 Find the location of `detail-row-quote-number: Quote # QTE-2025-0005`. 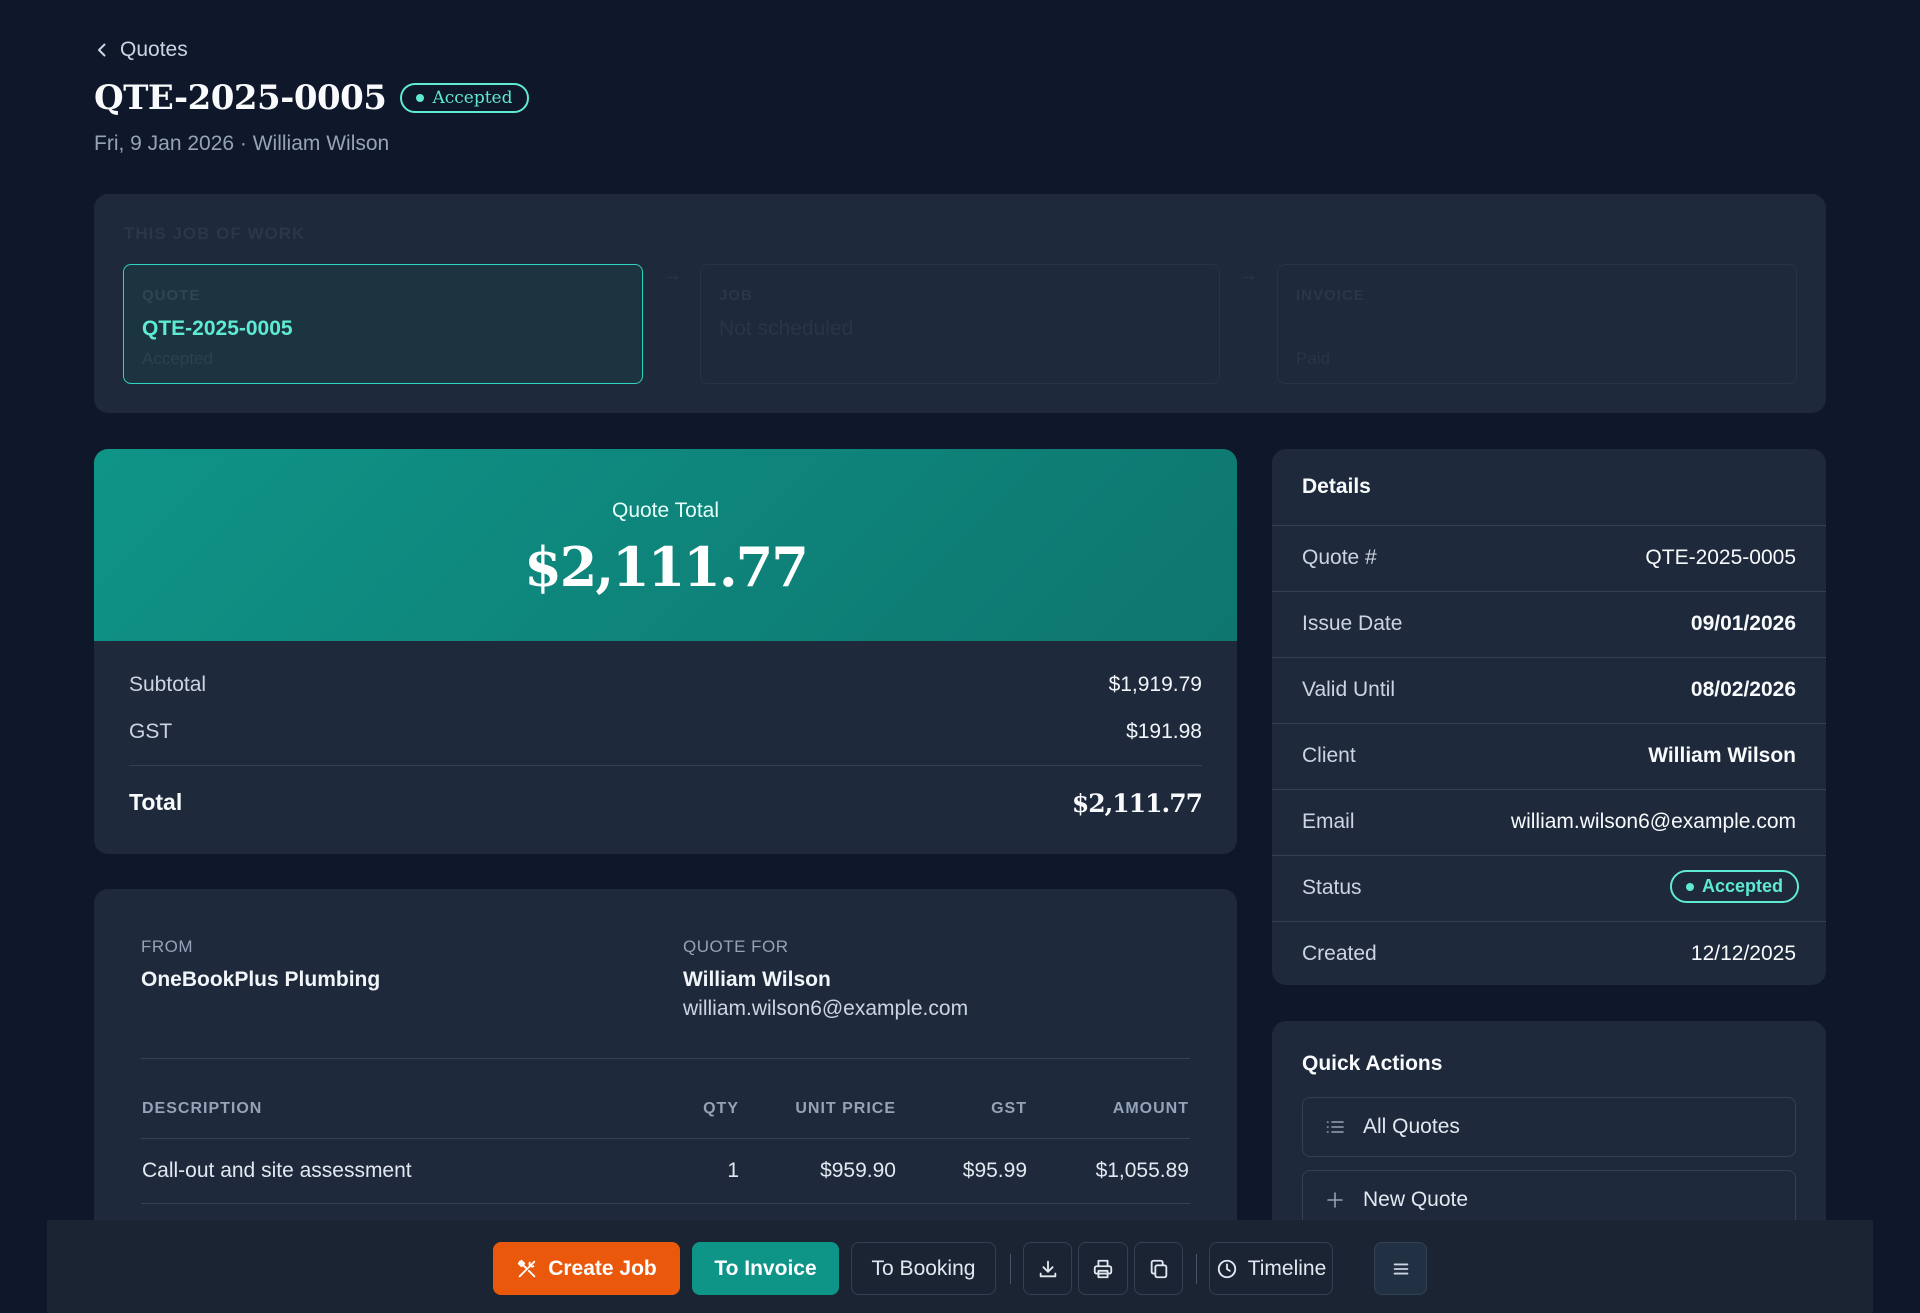

detail-row-quote-number: Quote # QTE-2025-0005 is located at coordinates (1549, 558).